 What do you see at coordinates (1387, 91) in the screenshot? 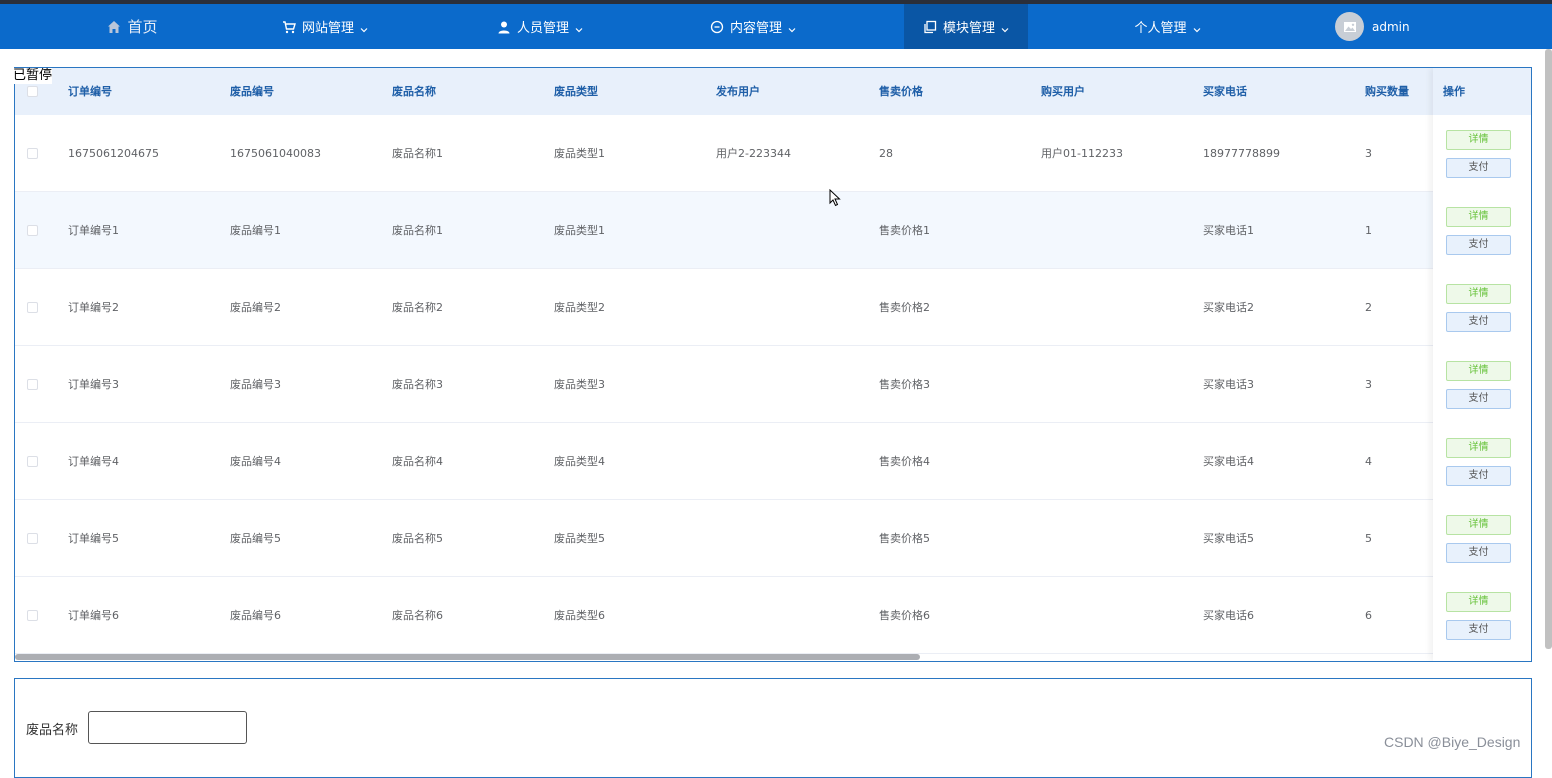
I see `col-quantity: 购买数量` at bounding box center [1387, 91].